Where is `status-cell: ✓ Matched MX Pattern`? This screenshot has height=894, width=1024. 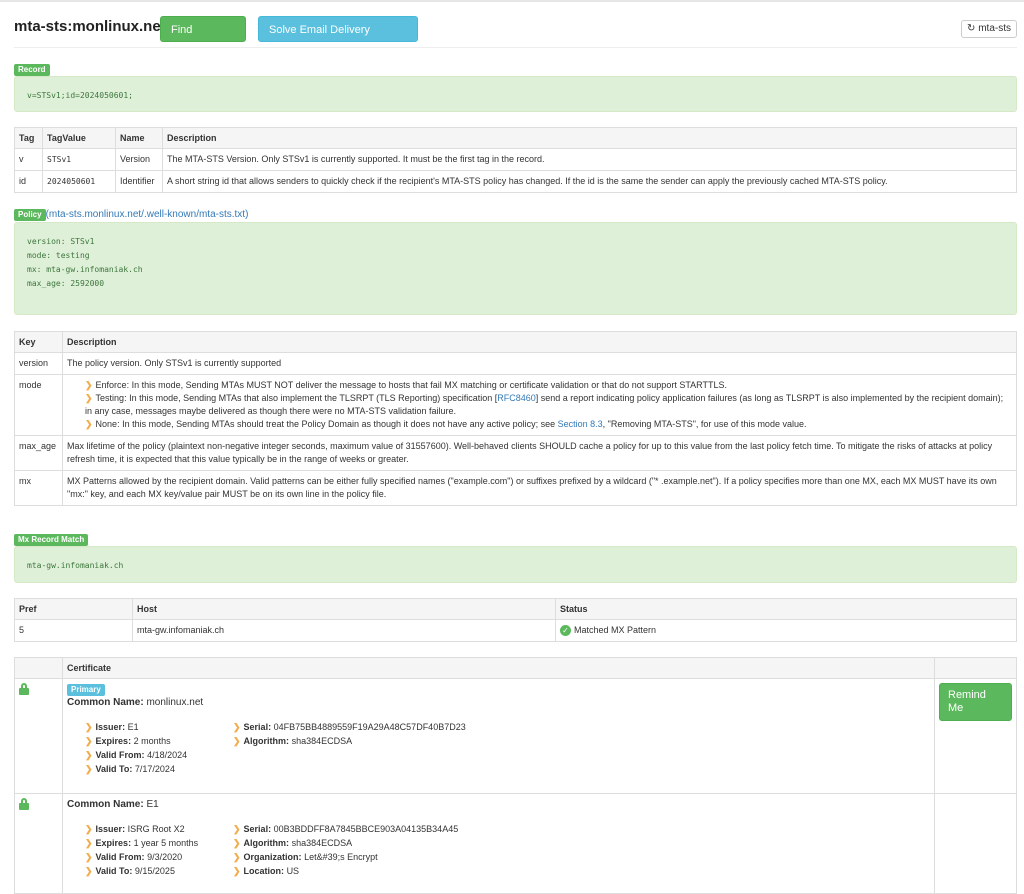
status-cell: ✓ Matched MX Pattern is located at coordinates (786, 630).